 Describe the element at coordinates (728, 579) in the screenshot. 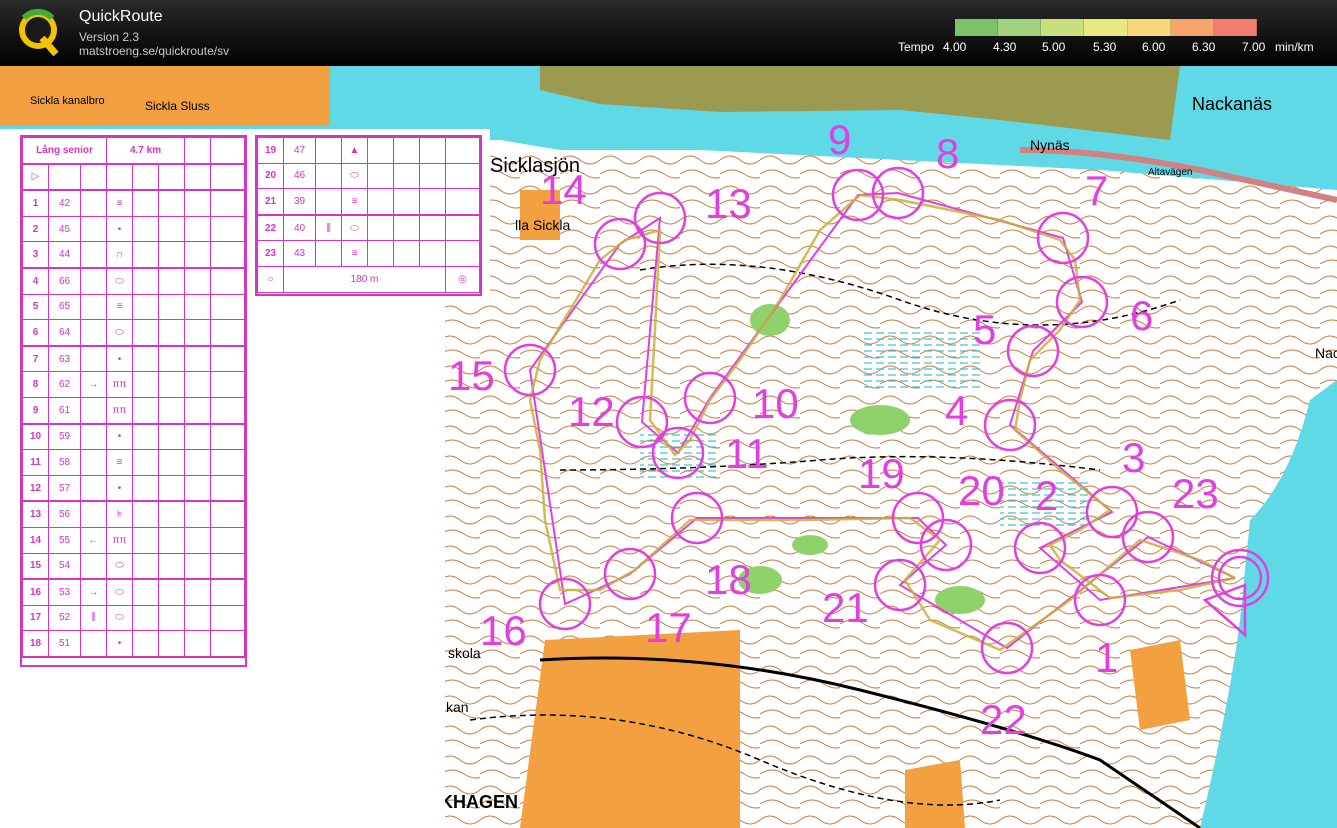

I see `control-number: 18` at that location.